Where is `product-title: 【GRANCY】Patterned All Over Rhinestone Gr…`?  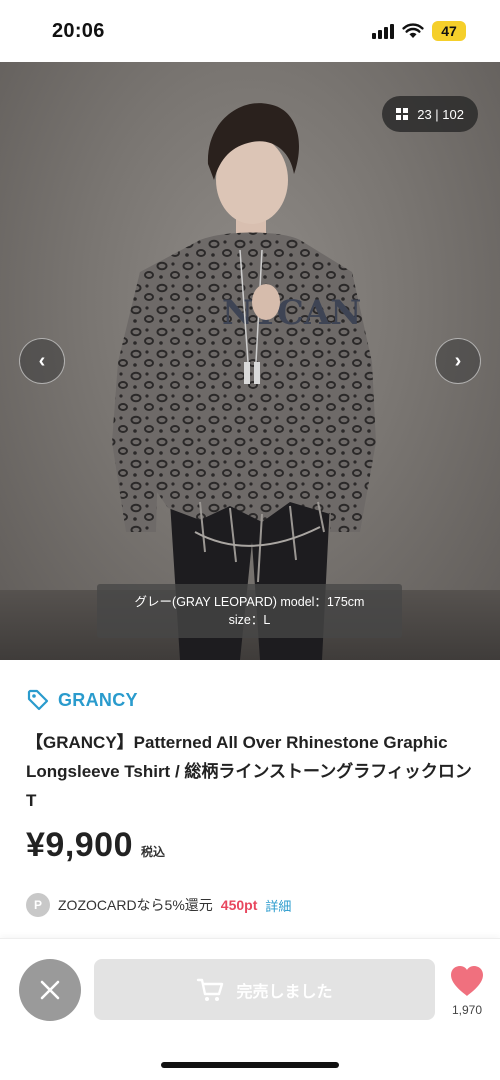
product-title: 【GRANCY】Patterned All Over Rhinestone Gr… is located at coordinates (249, 771).